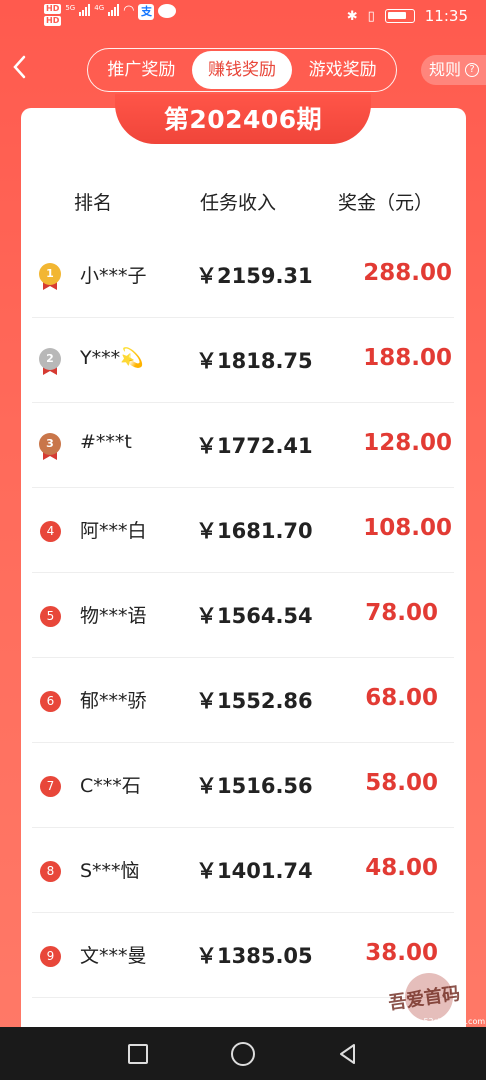  I want to click on reward-tabs: 推广奖励 赚钱奖励 游戏奖励, so click(242, 70).